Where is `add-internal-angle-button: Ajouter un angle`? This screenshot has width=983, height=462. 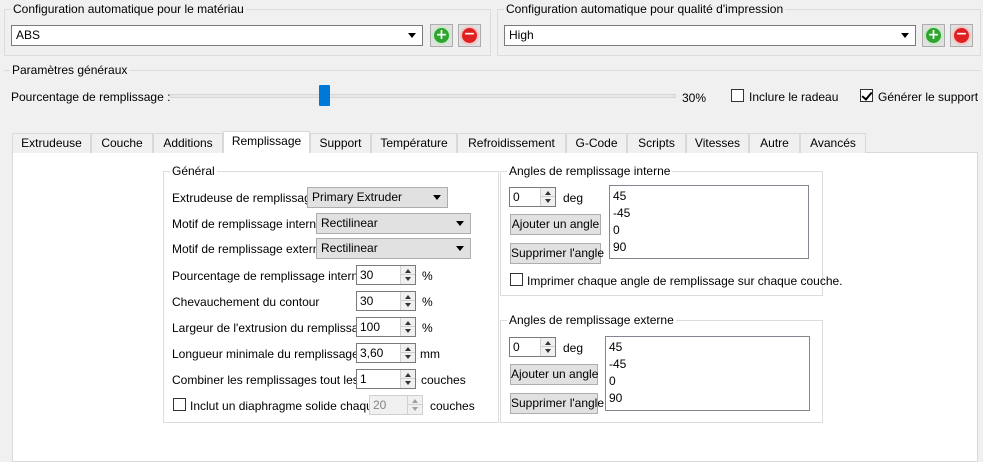
add-internal-angle-button: Ajouter un angle is located at coordinates (555, 224).